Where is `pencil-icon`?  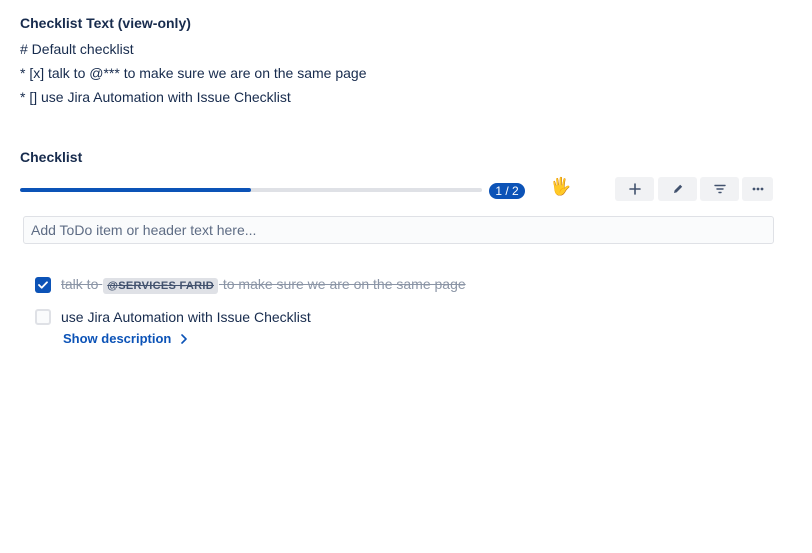 pencil-icon is located at coordinates (677, 188).